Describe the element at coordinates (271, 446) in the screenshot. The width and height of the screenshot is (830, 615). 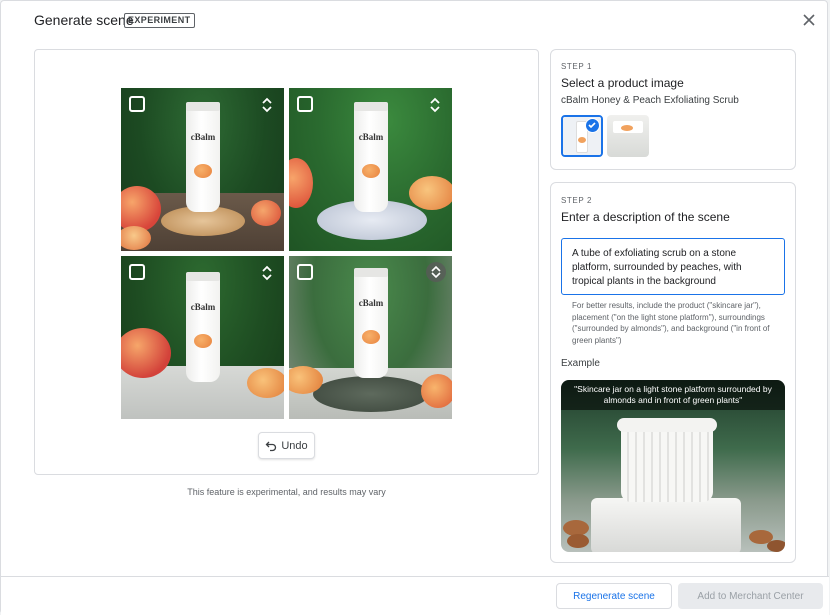
I see `undo-icon` at that location.